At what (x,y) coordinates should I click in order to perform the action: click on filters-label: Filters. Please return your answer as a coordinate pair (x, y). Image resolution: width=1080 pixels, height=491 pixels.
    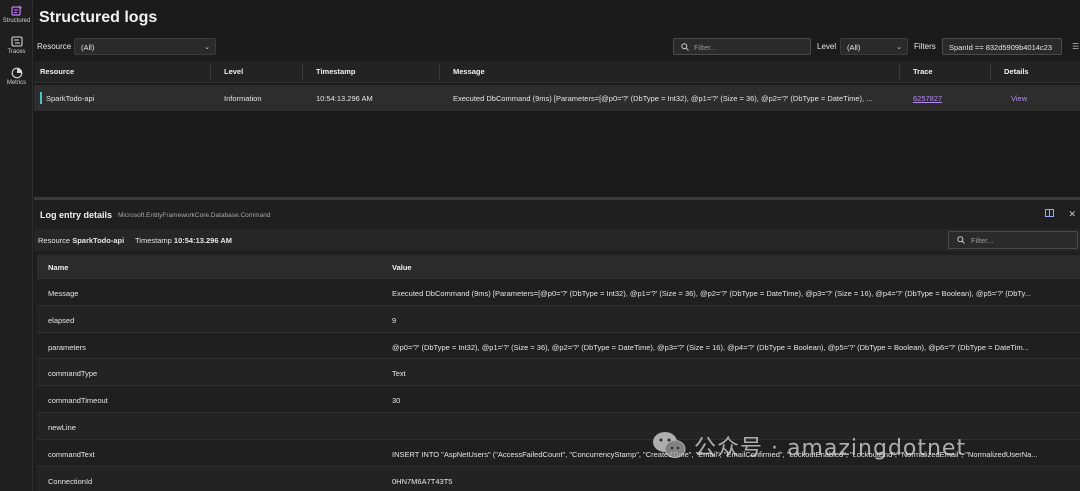
    Looking at the image, I should click on (925, 46).